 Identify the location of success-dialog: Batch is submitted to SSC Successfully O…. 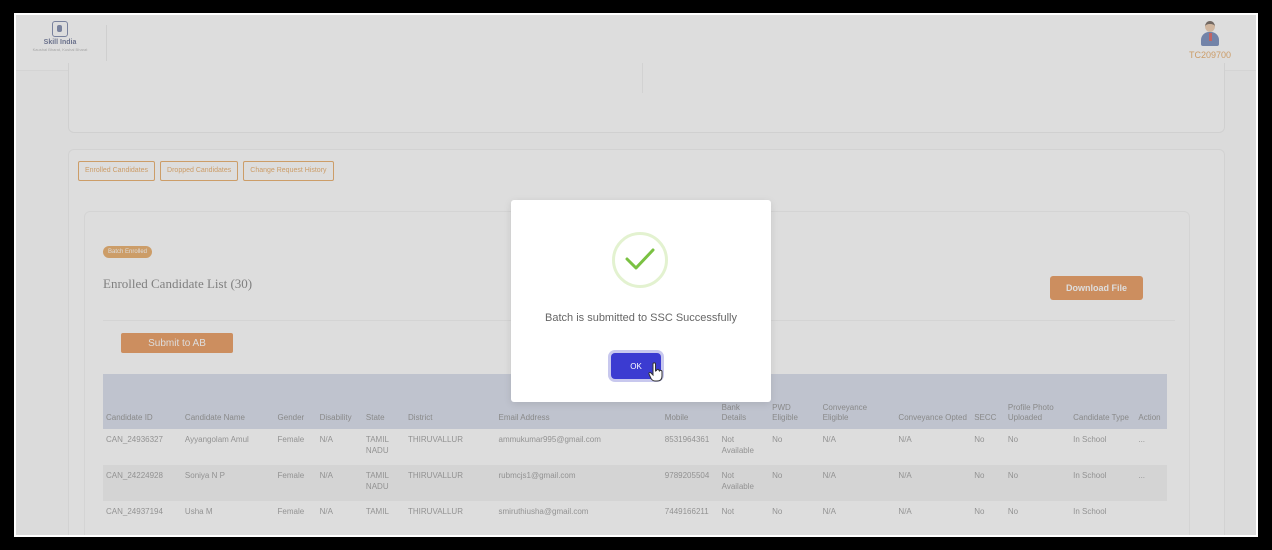
(641, 301).